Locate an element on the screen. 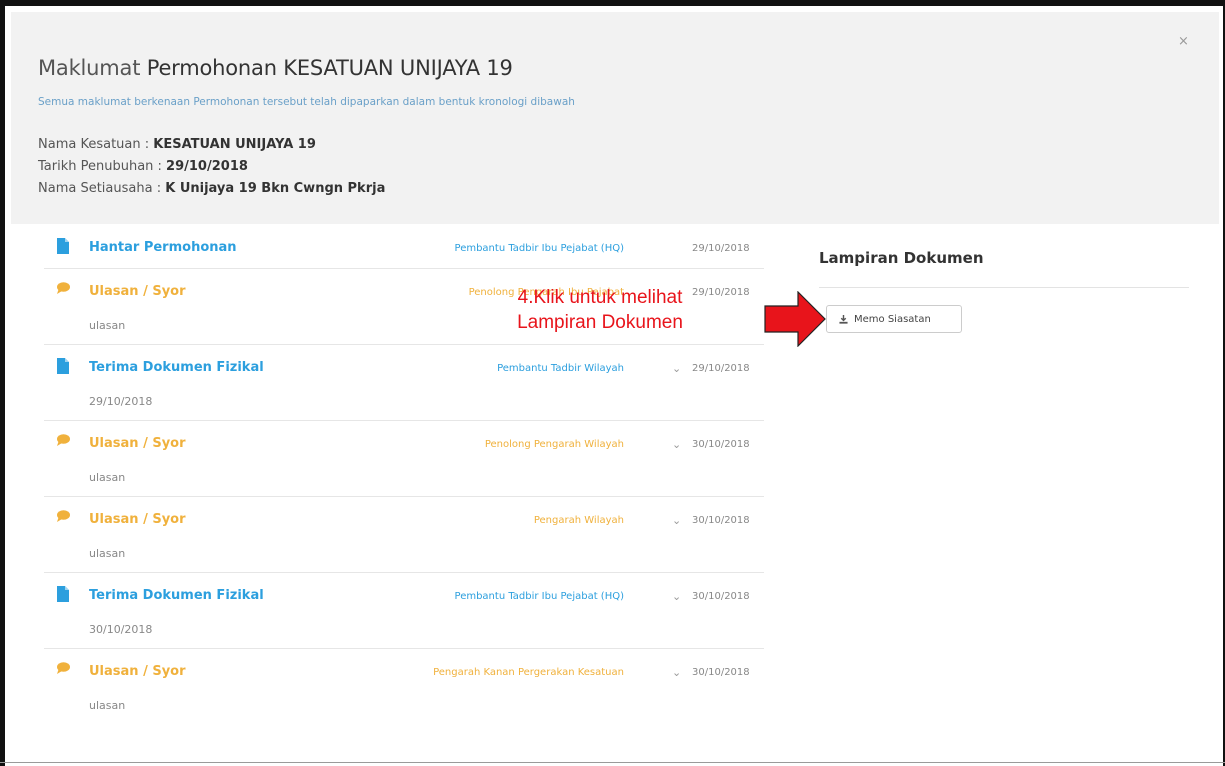 The height and width of the screenshot is (766, 1225). meta-value: KESATUAN UNIJAYA 19 is located at coordinates (234, 144).